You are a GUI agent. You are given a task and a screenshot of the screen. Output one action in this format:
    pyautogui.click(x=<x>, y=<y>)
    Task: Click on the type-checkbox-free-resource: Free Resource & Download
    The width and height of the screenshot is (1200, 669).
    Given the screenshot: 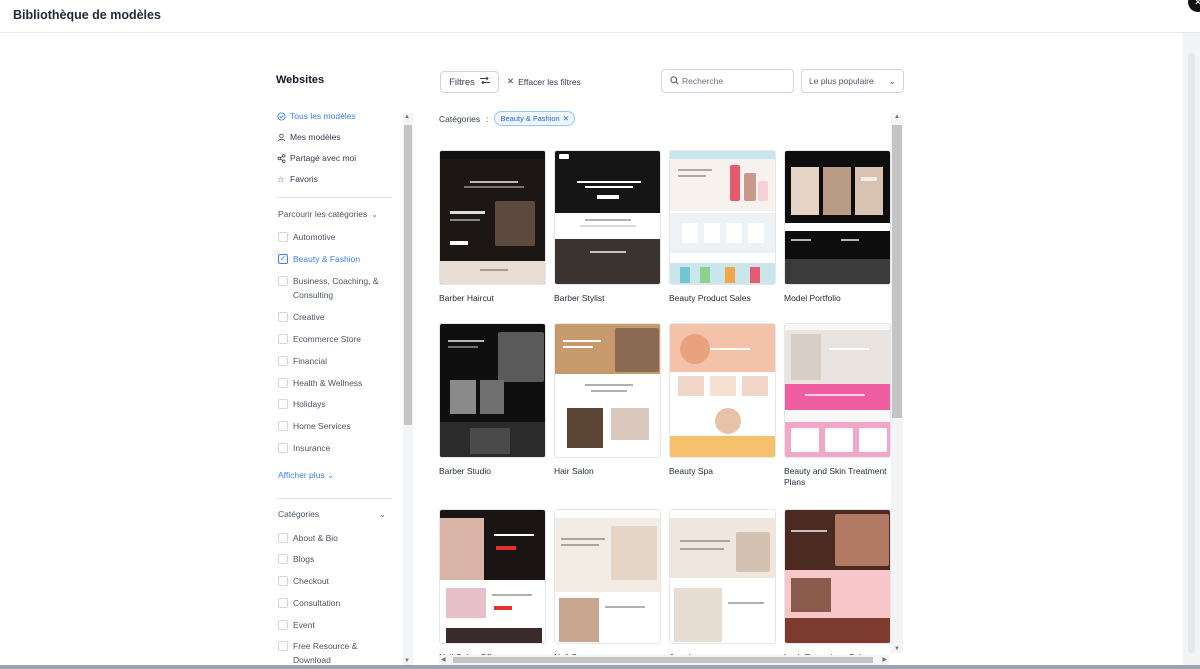 What is the action you would take?
    pyautogui.click(x=317, y=653)
    